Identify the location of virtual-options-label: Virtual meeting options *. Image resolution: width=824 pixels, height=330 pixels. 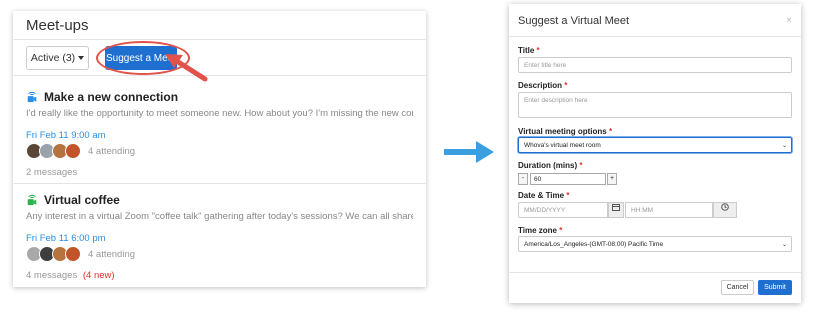
(565, 131).